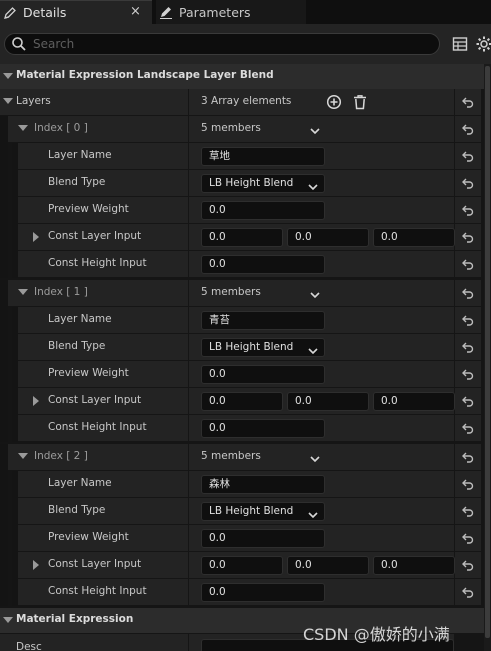  Describe the element at coordinates (76, 12) in the screenshot. I see `tab-details: Details ×` at that location.